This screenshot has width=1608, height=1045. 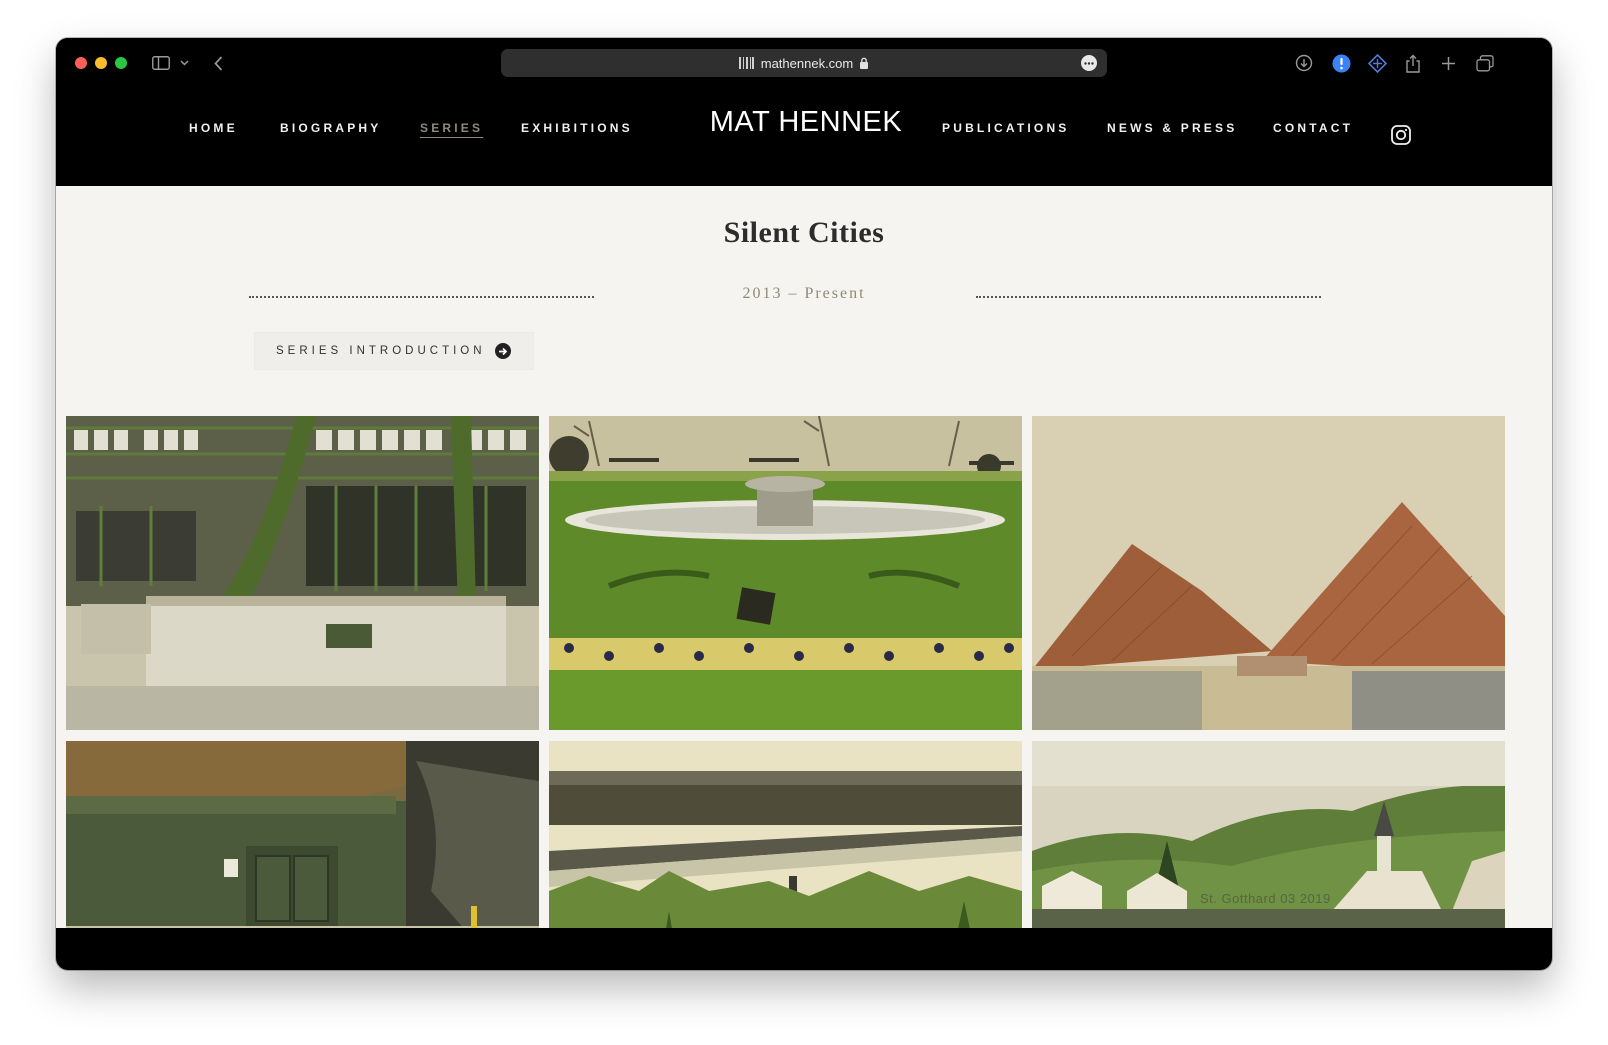 What do you see at coordinates (1268, 573) in the screenshot?
I see `gallery-image-pyramids` at bounding box center [1268, 573].